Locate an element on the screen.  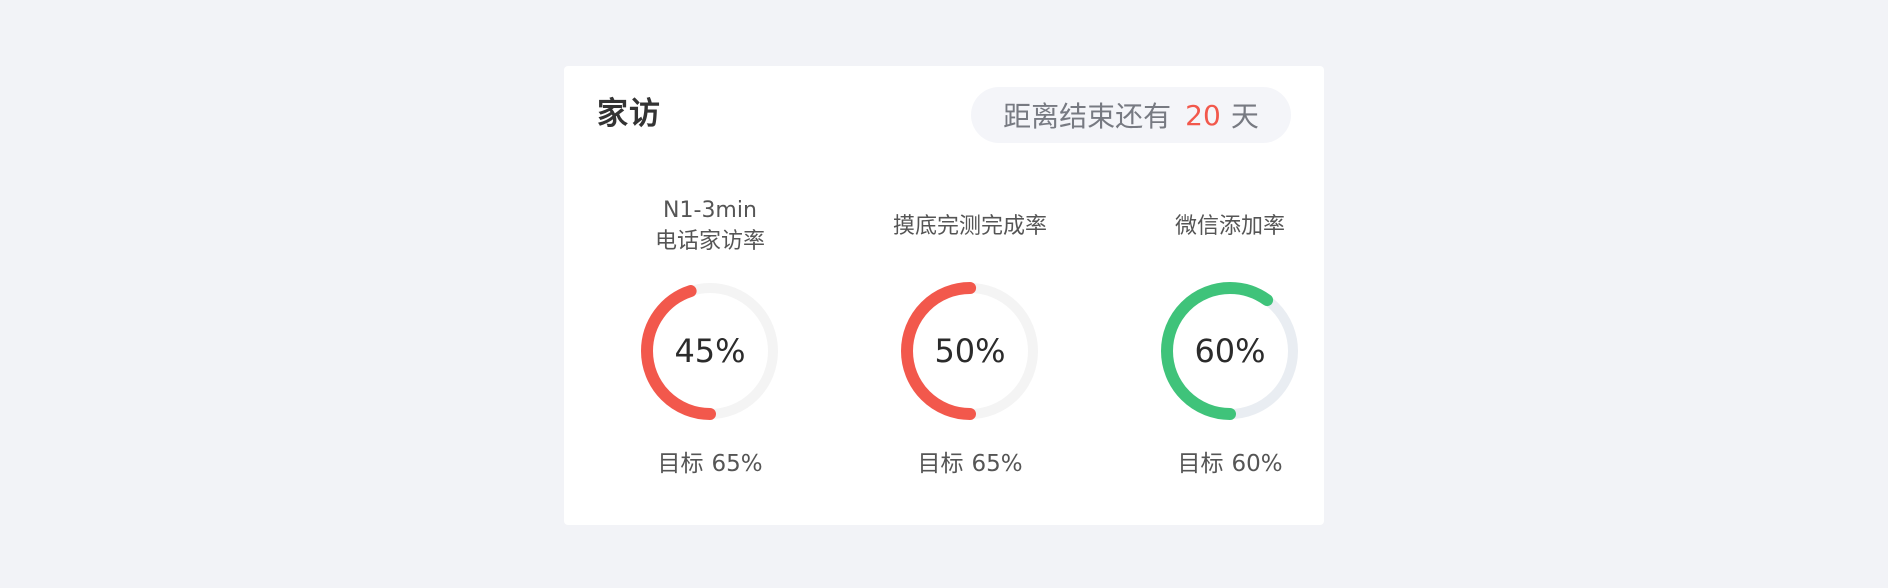
countdown-days: 20 is located at coordinates (1203, 115).